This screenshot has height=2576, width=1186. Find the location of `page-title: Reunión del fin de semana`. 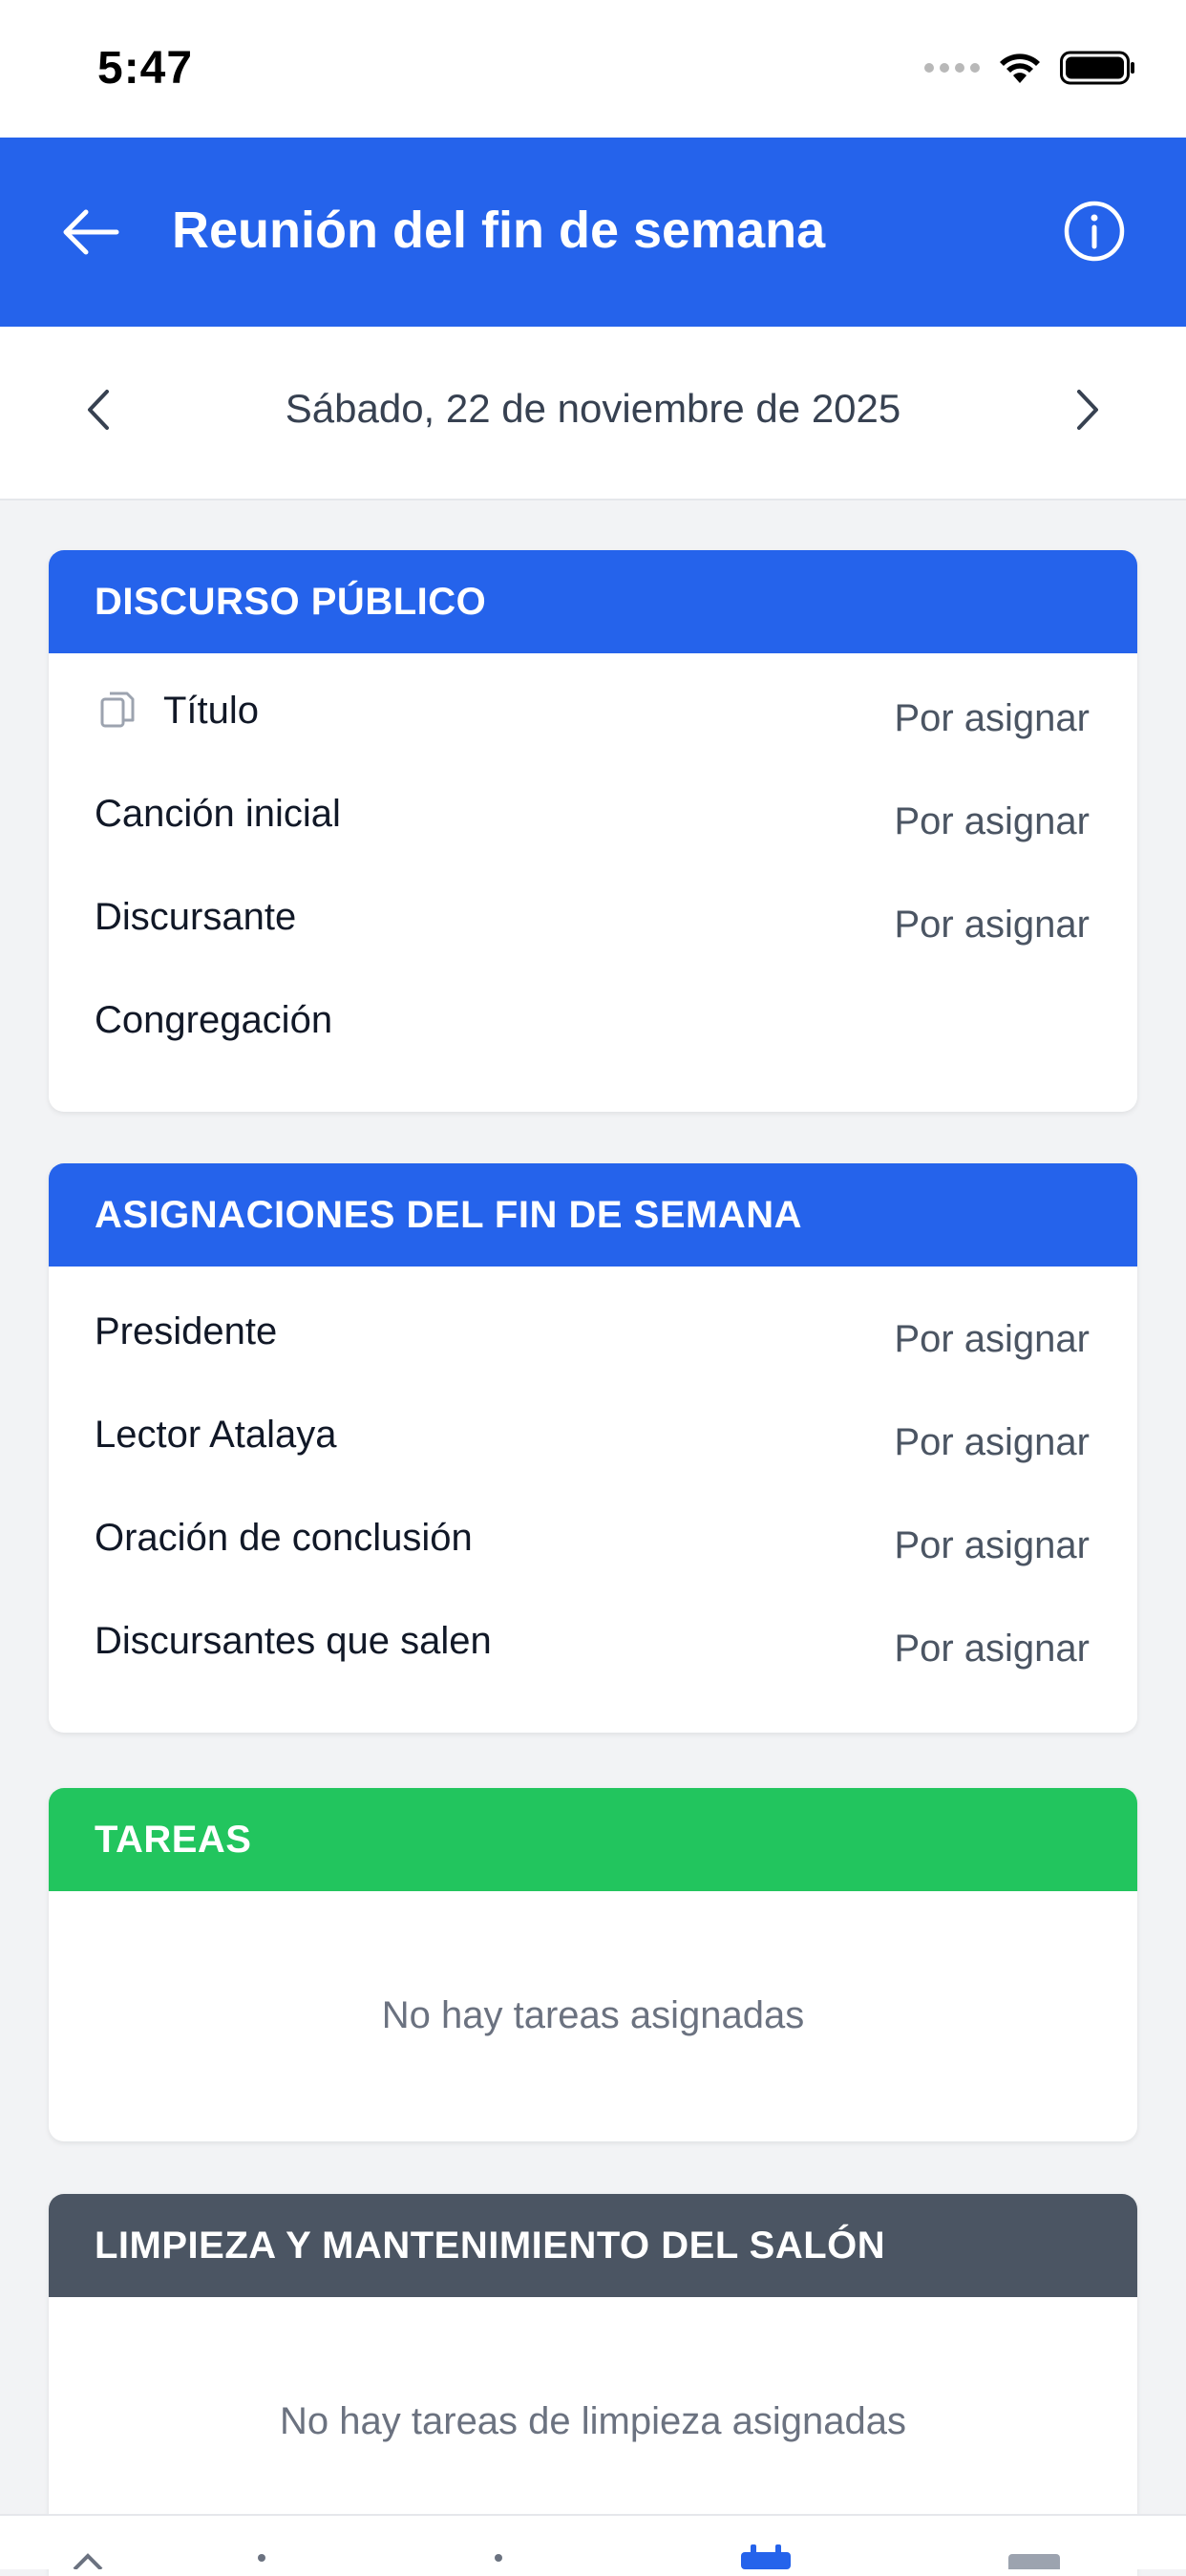

page-title: Reunión del fin de semana is located at coordinates (499, 230).